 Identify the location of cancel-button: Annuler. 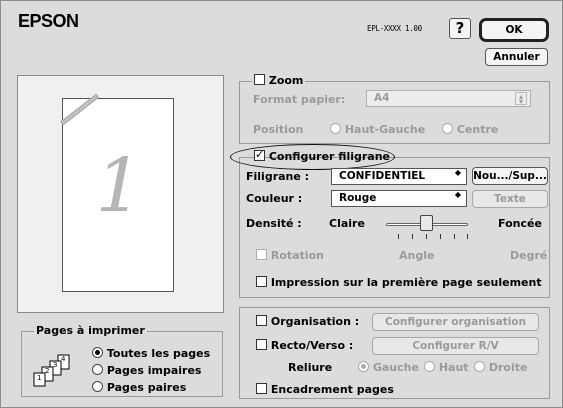
(516, 57).